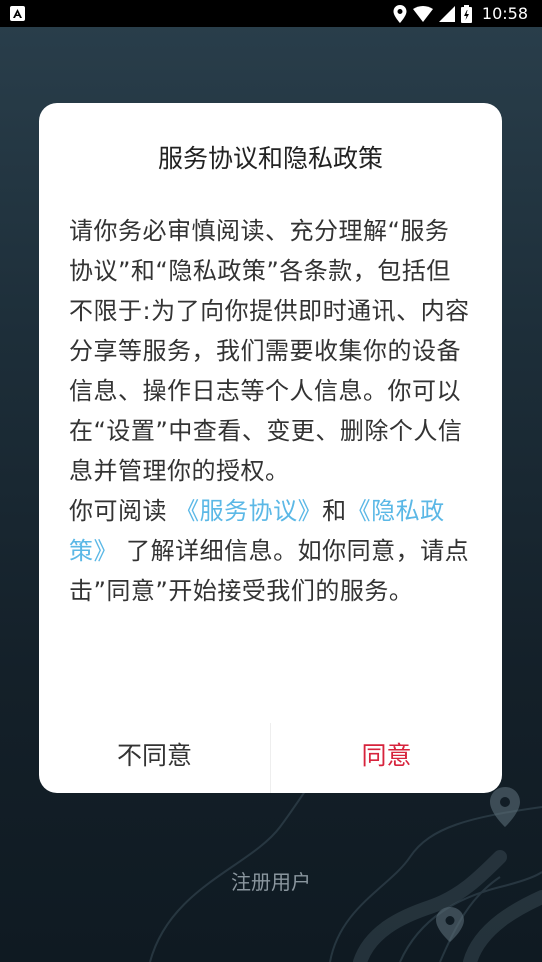 The width and height of the screenshot is (542, 962). Describe the element at coordinates (422, 13) in the screenshot. I see `wifi-icon` at that location.